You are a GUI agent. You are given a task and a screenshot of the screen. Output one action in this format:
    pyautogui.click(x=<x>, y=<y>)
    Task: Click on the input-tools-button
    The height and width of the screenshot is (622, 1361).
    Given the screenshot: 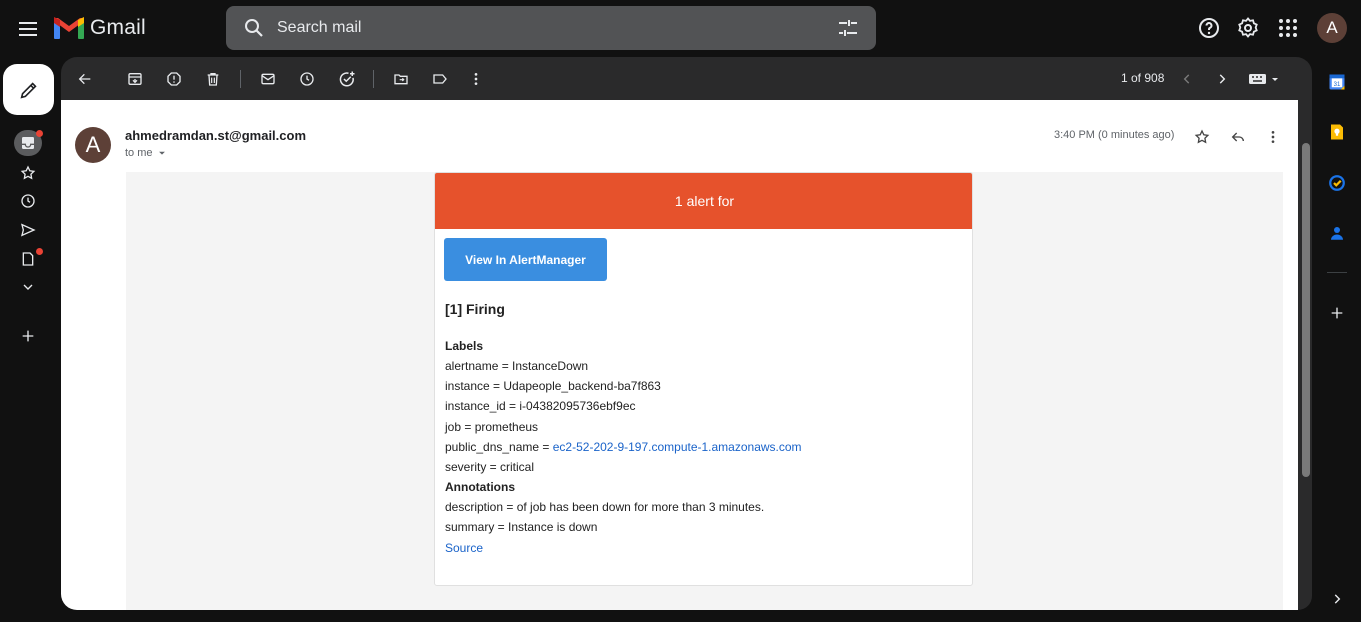 What is the action you would take?
    pyautogui.click(x=1265, y=79)
    